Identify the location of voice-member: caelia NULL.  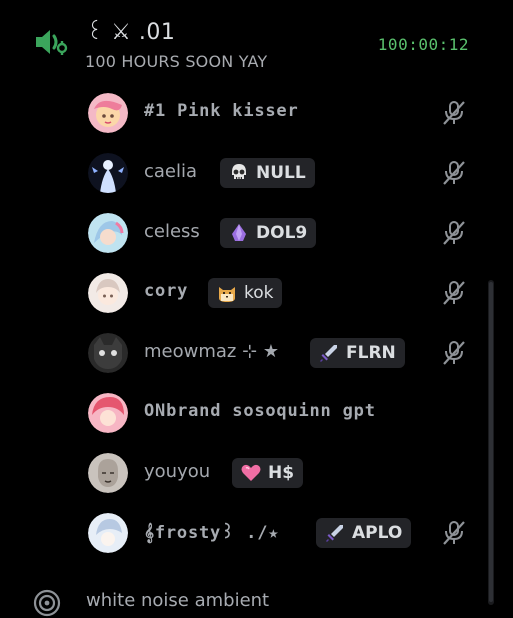
(282, 173).